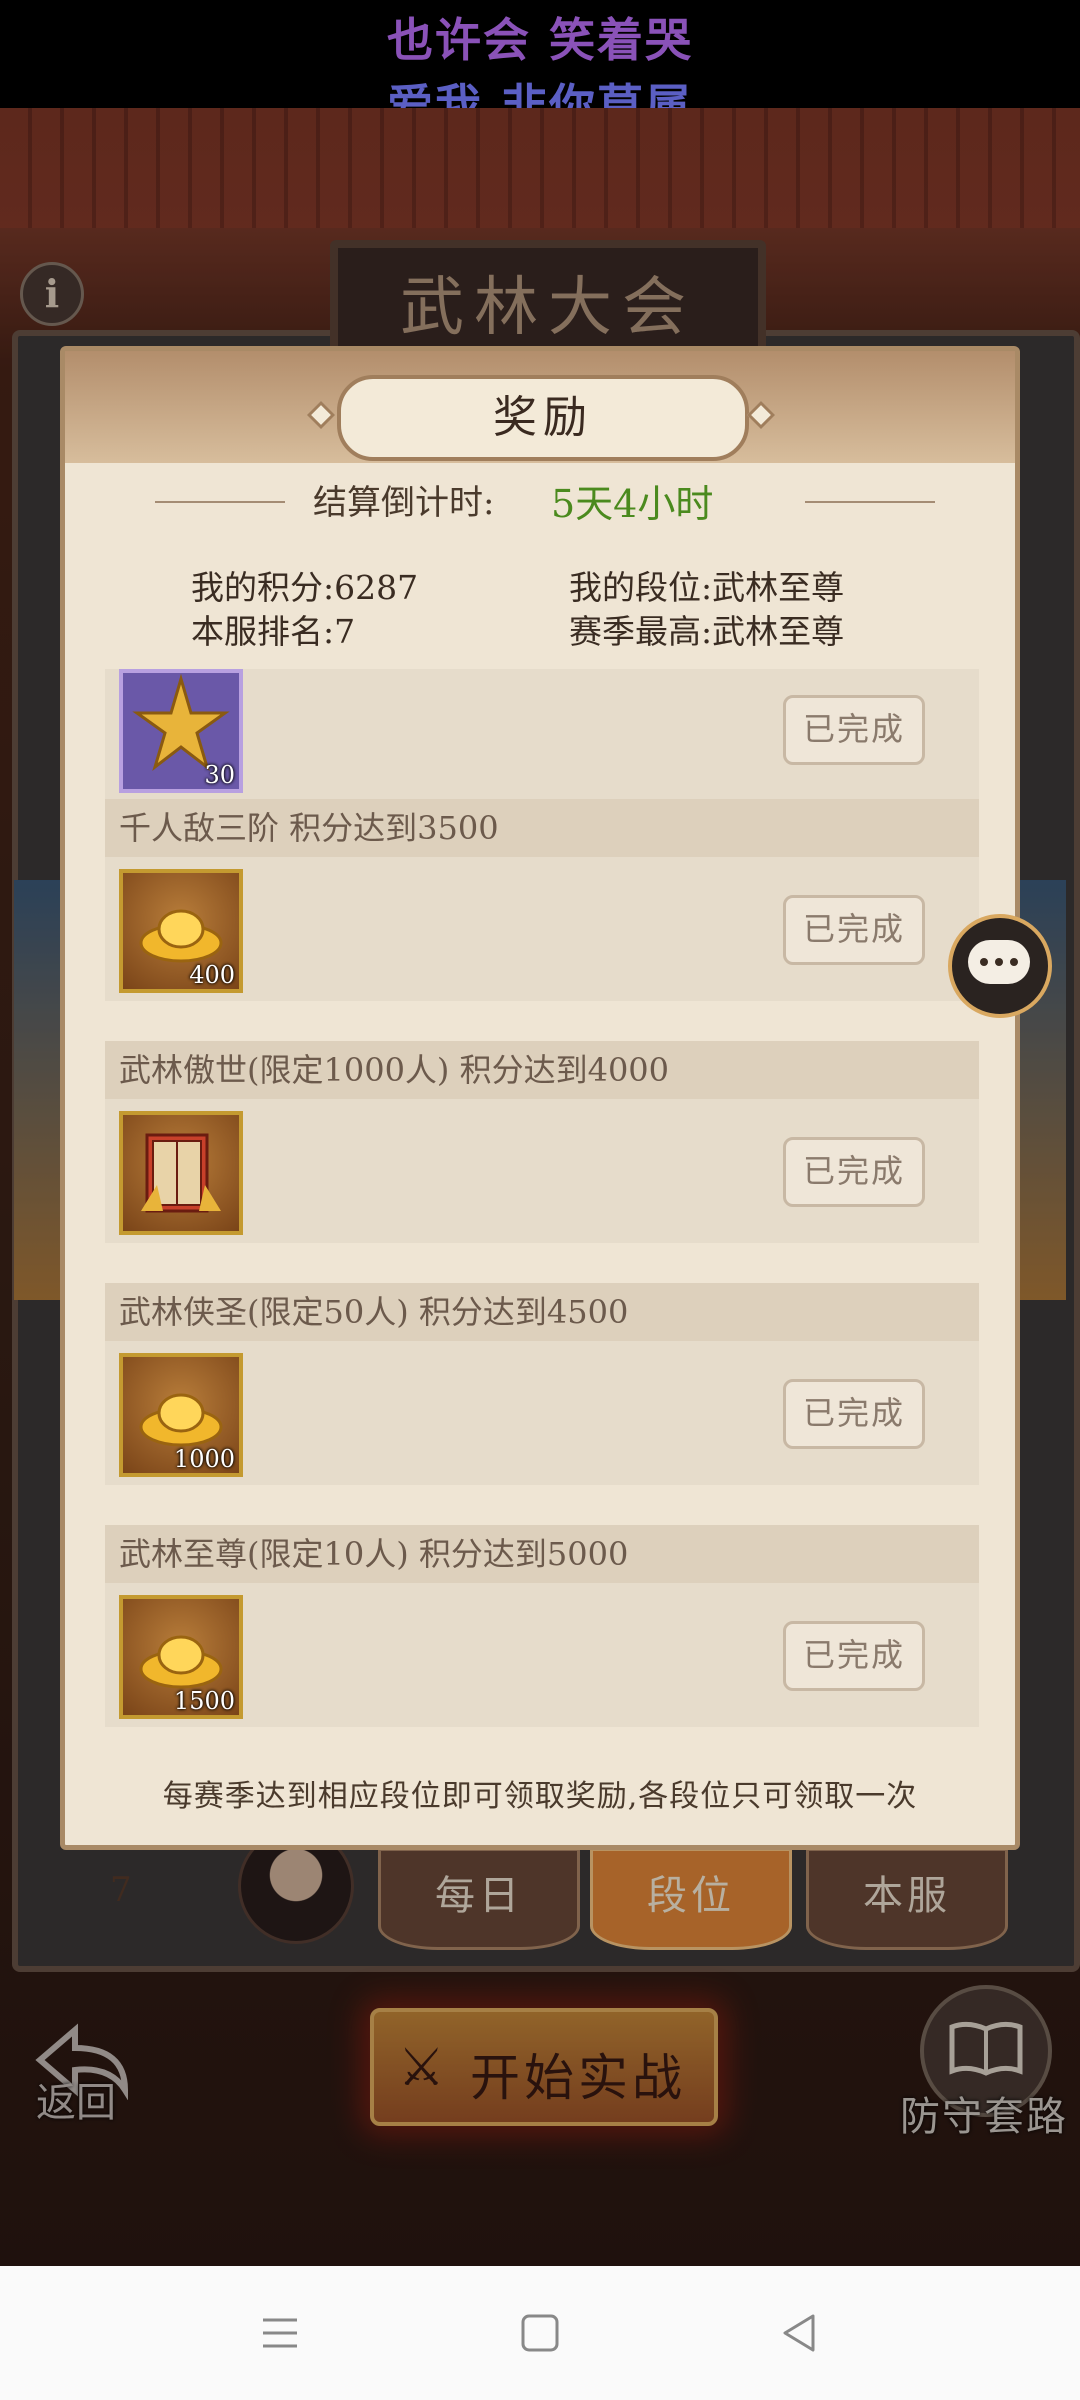  I want to click on gold-star-icon: 30, so click(181, 731).